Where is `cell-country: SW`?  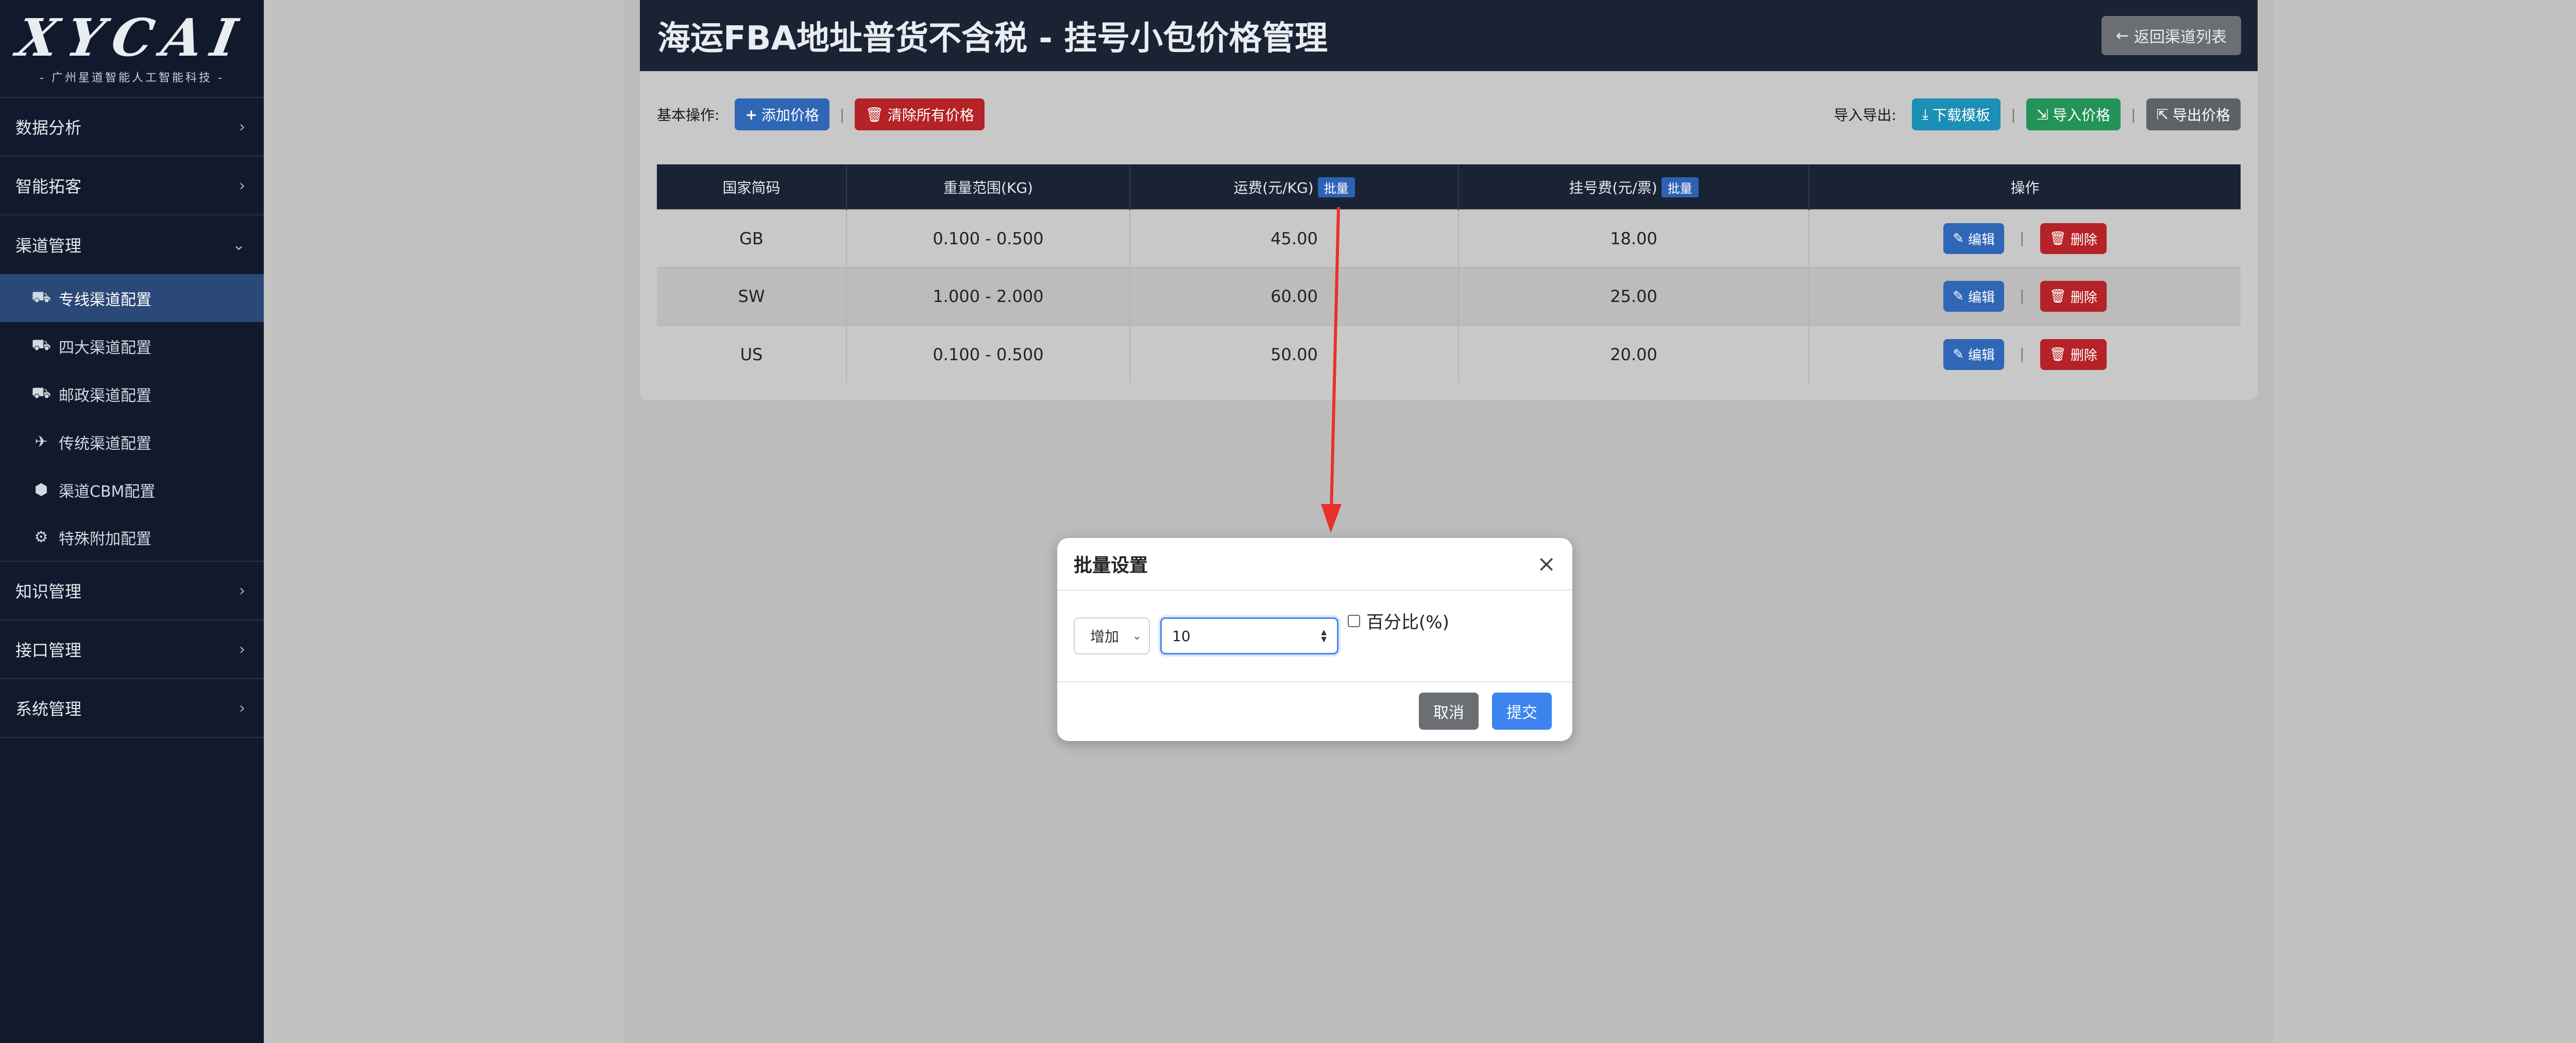
cell-country: SW is located at coordinates (752, 296).